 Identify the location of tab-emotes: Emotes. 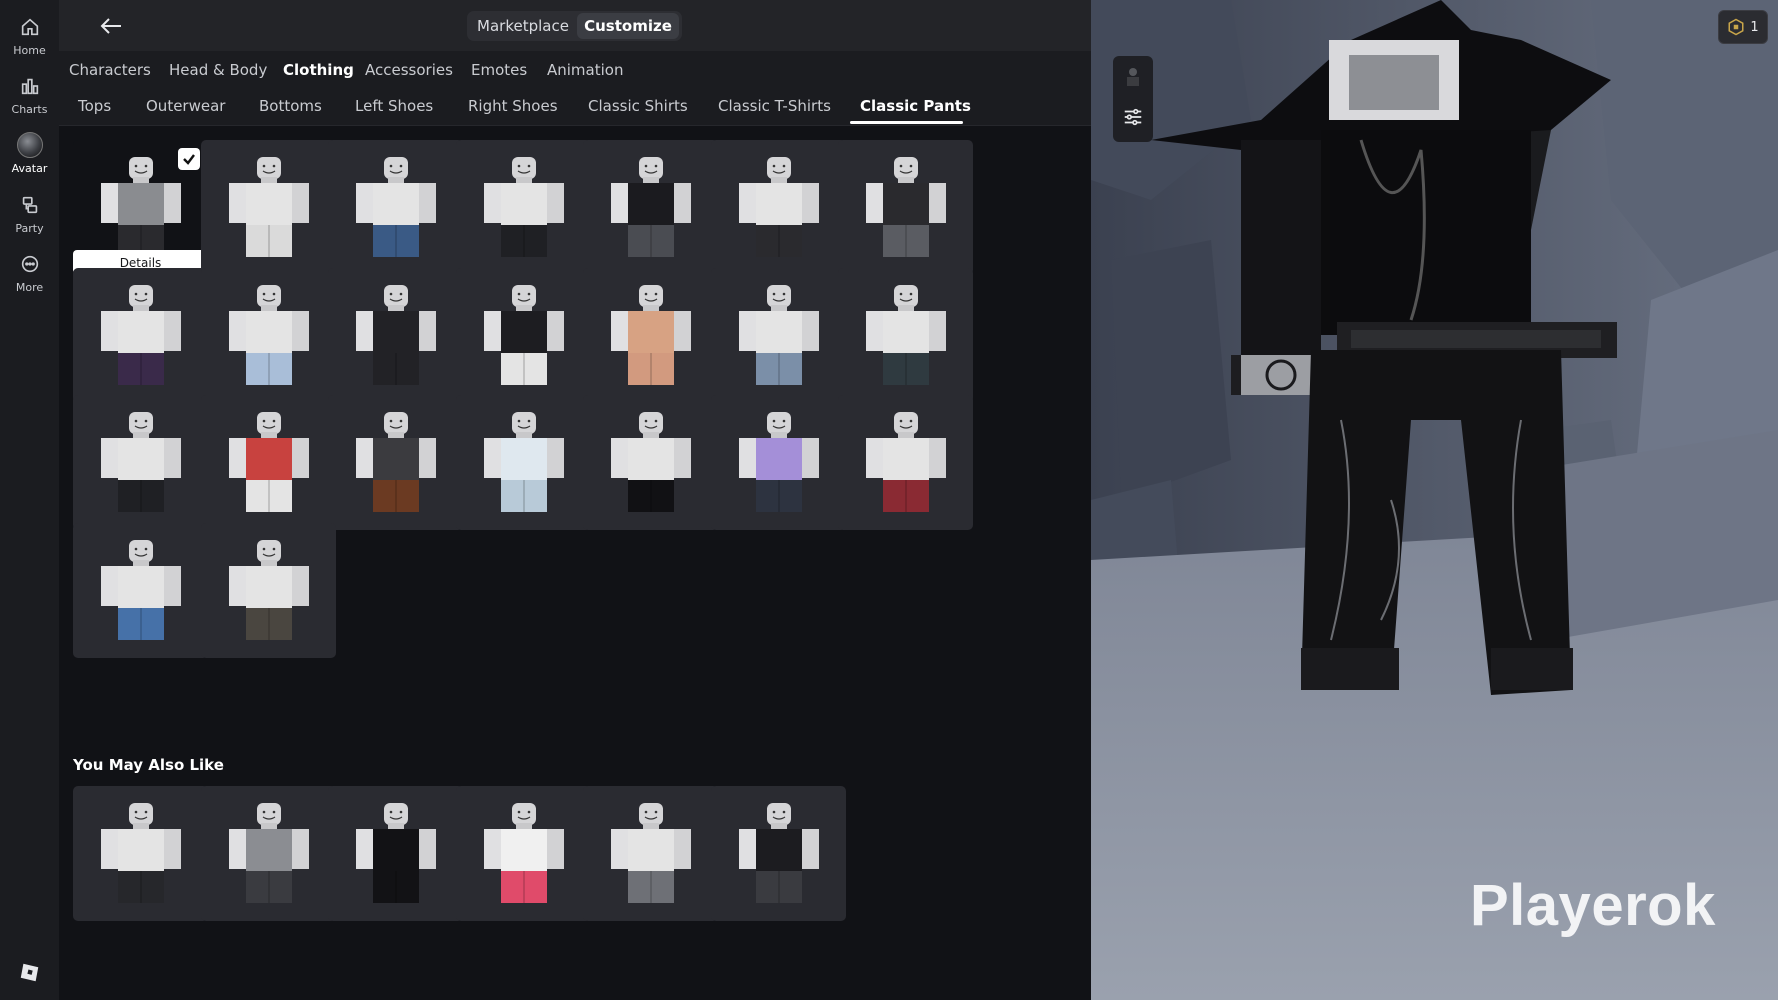
(499, 70).